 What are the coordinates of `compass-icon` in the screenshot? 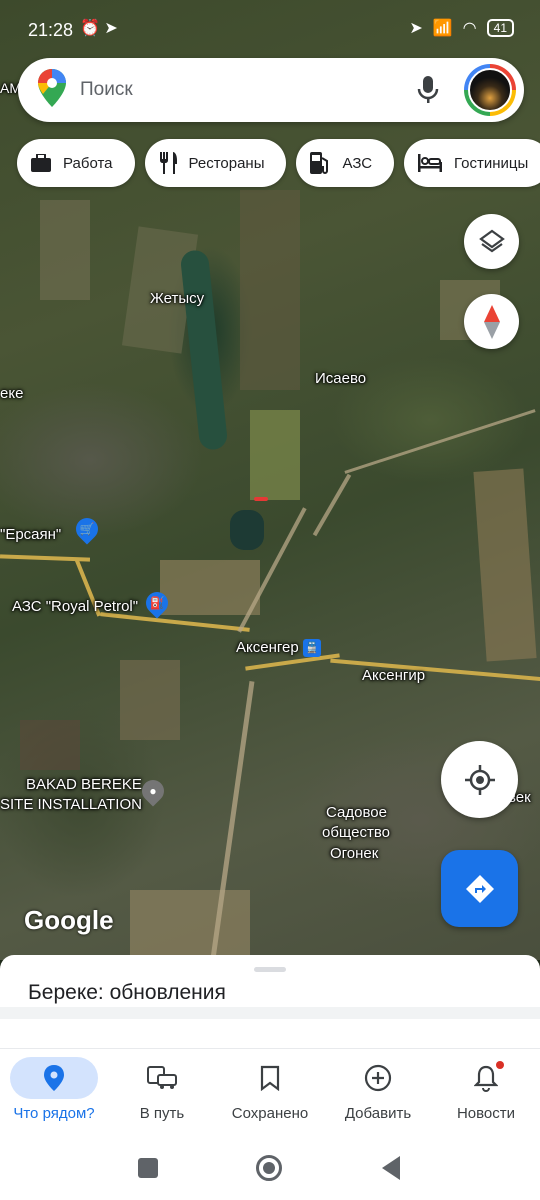 It's located at (491, 321).